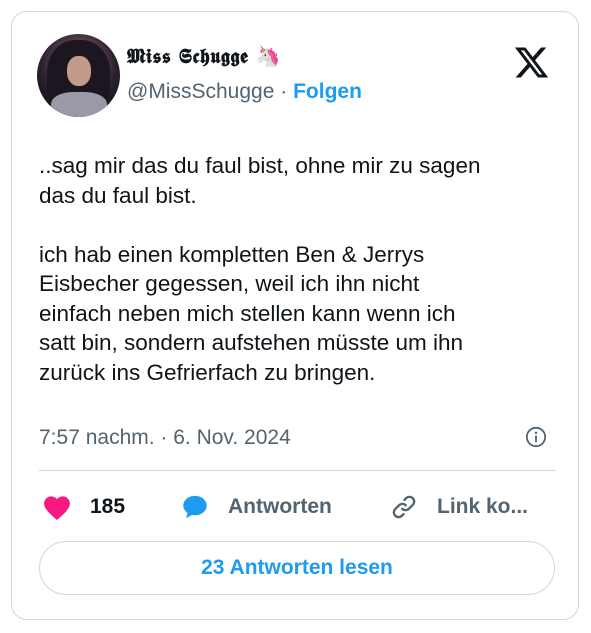 The width and height of the screenshot is (591, 633). What do you see at coordinates (57, 508) in the screenshot?
I see `heart-icon` at bounding box center [57, 508].